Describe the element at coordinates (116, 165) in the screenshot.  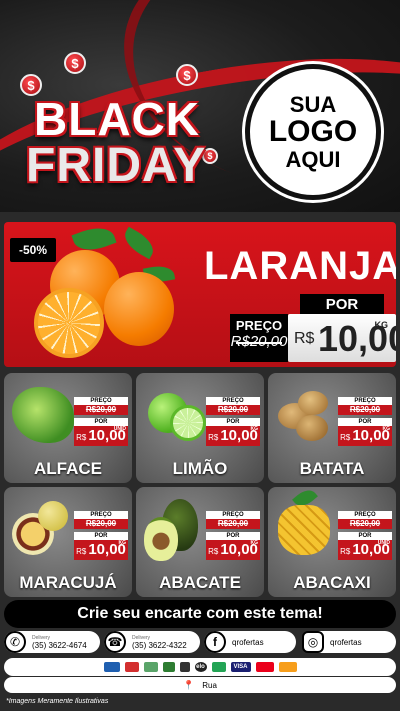
I see `black-friday-title-line2: FRIDAY` at that location.